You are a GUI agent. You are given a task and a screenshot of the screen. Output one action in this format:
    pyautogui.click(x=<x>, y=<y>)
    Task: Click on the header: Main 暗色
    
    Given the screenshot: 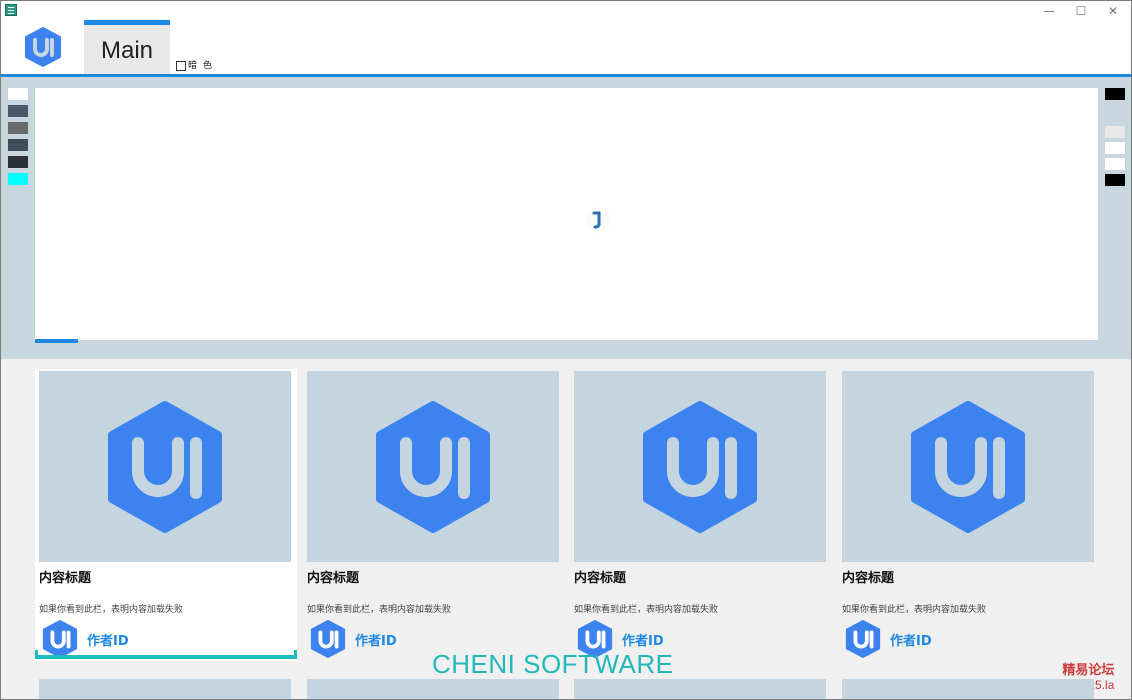 What is the action you would take?
    pyautogui.click(x=566, y=38)
    